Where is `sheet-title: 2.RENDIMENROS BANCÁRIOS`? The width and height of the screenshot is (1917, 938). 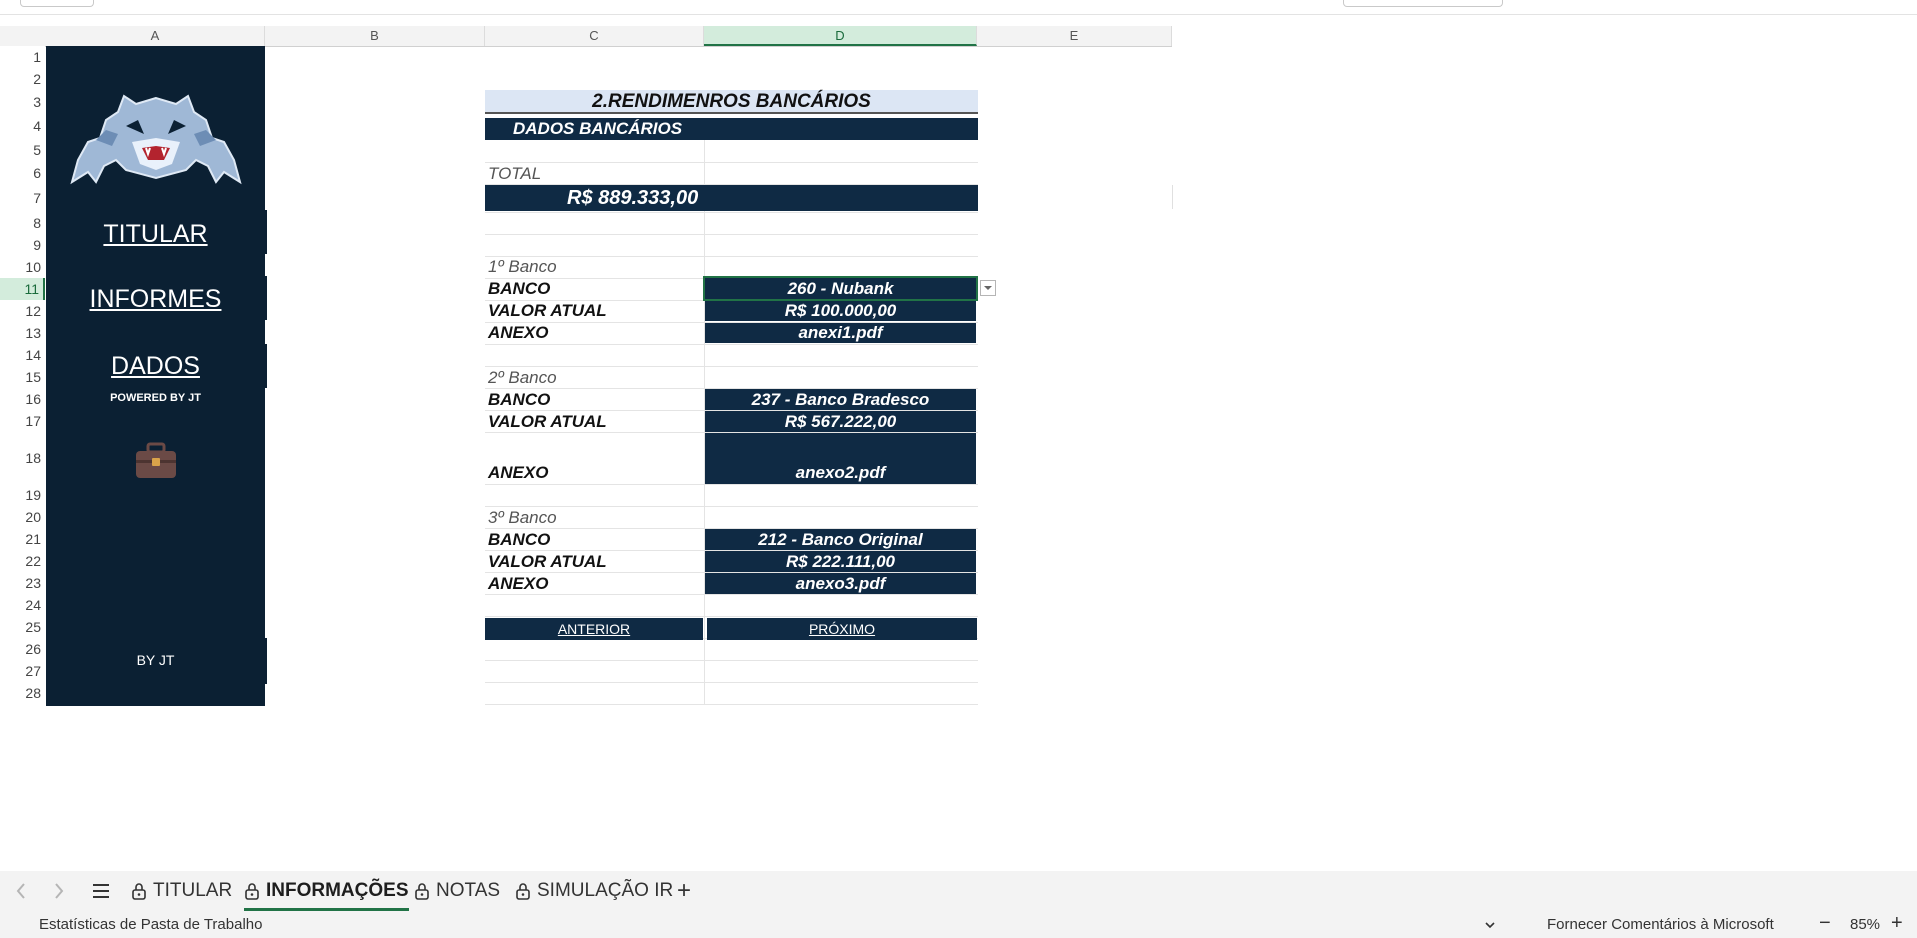
sheet-title: 2.RENDIMENROS BANCÁRIOS is located at coordinates (731, 102).